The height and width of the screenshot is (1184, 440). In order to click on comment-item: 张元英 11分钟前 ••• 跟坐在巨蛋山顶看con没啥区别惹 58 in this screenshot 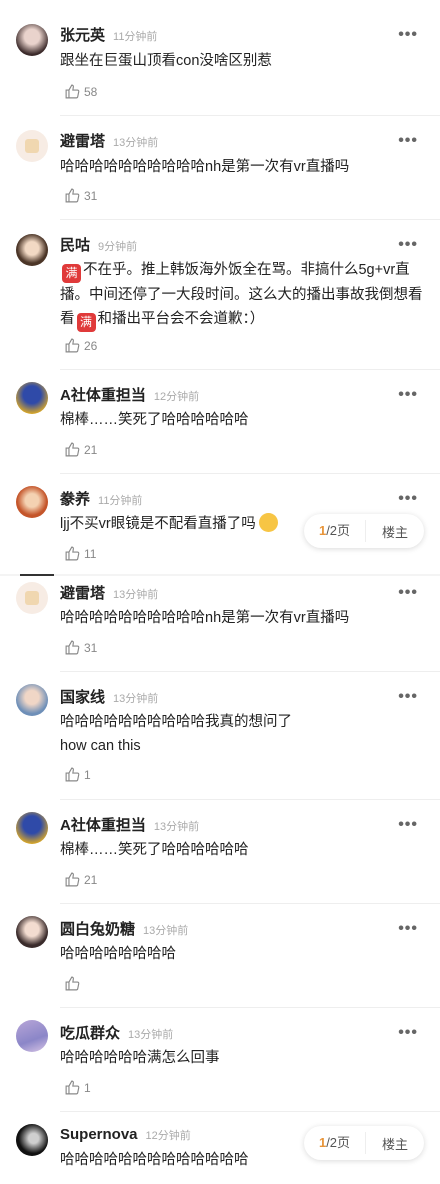, I will do `click(220, 58)`.